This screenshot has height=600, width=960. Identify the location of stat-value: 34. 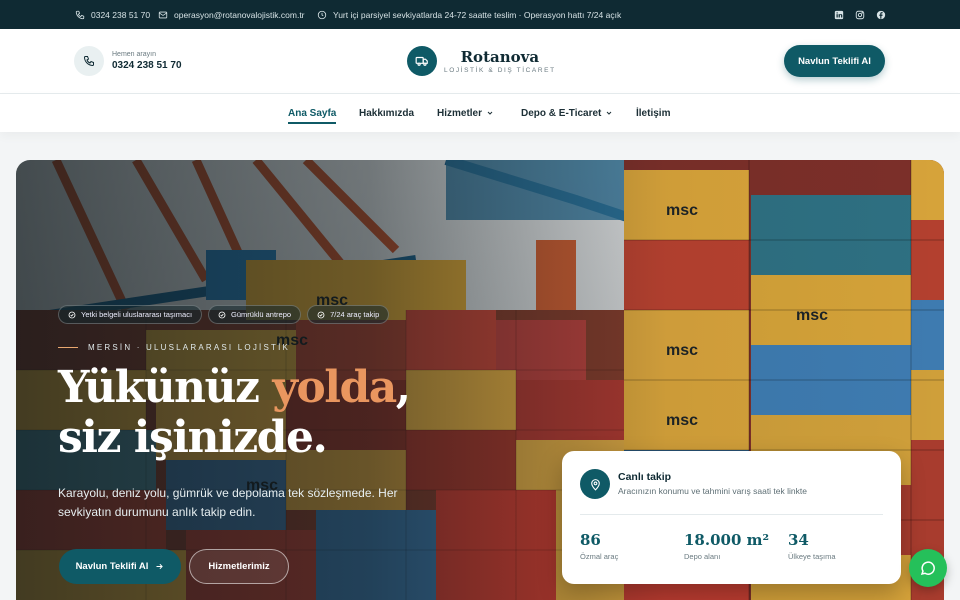
(798, 540).